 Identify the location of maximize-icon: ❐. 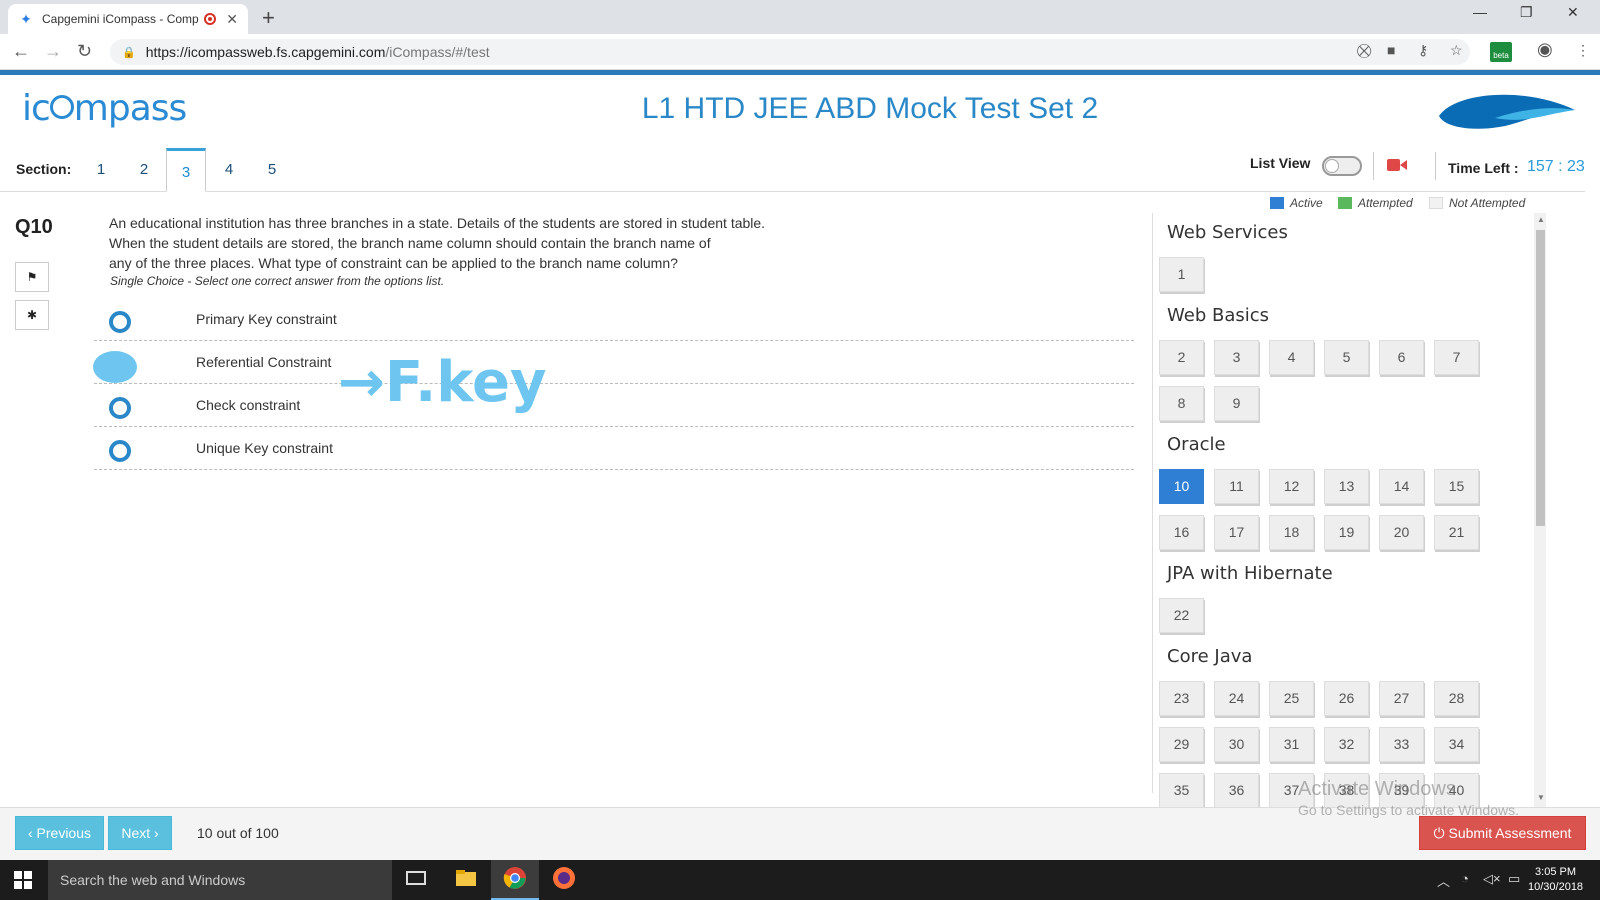
(1526, 12).